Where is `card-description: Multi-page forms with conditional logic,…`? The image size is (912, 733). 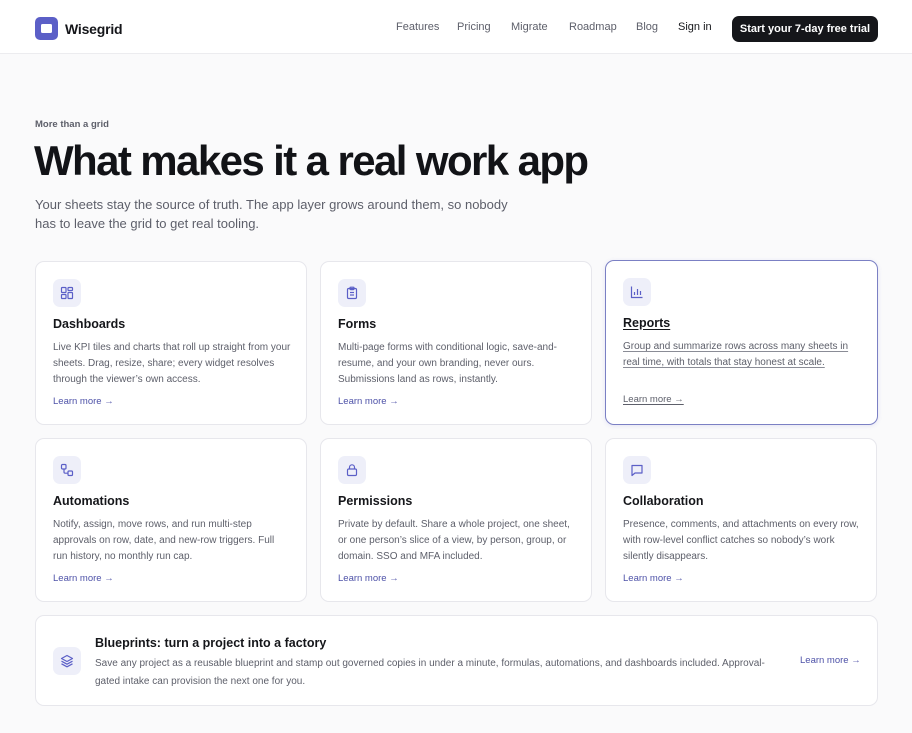 card-description: Multi-page forms with conditional logic,… is located at coordinates (447, 363).